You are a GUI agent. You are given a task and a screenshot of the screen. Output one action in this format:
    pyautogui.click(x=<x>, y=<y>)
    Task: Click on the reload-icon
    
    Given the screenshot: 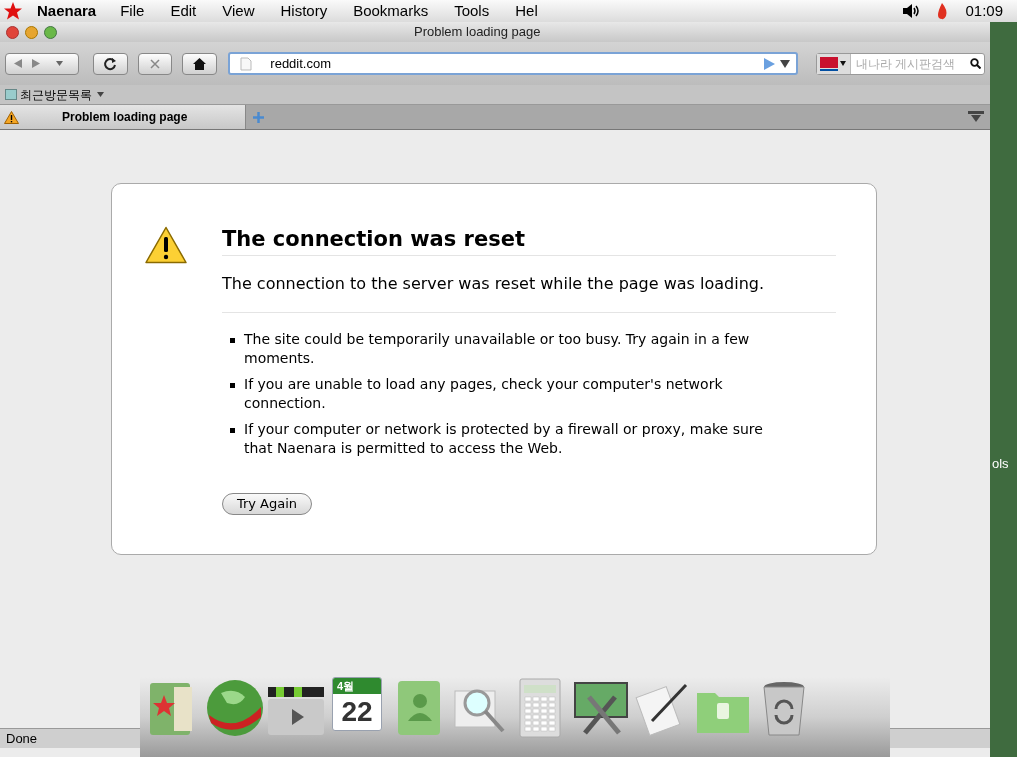 What is the action you would take?
    pyautogui.click(x=110, y=63)
    